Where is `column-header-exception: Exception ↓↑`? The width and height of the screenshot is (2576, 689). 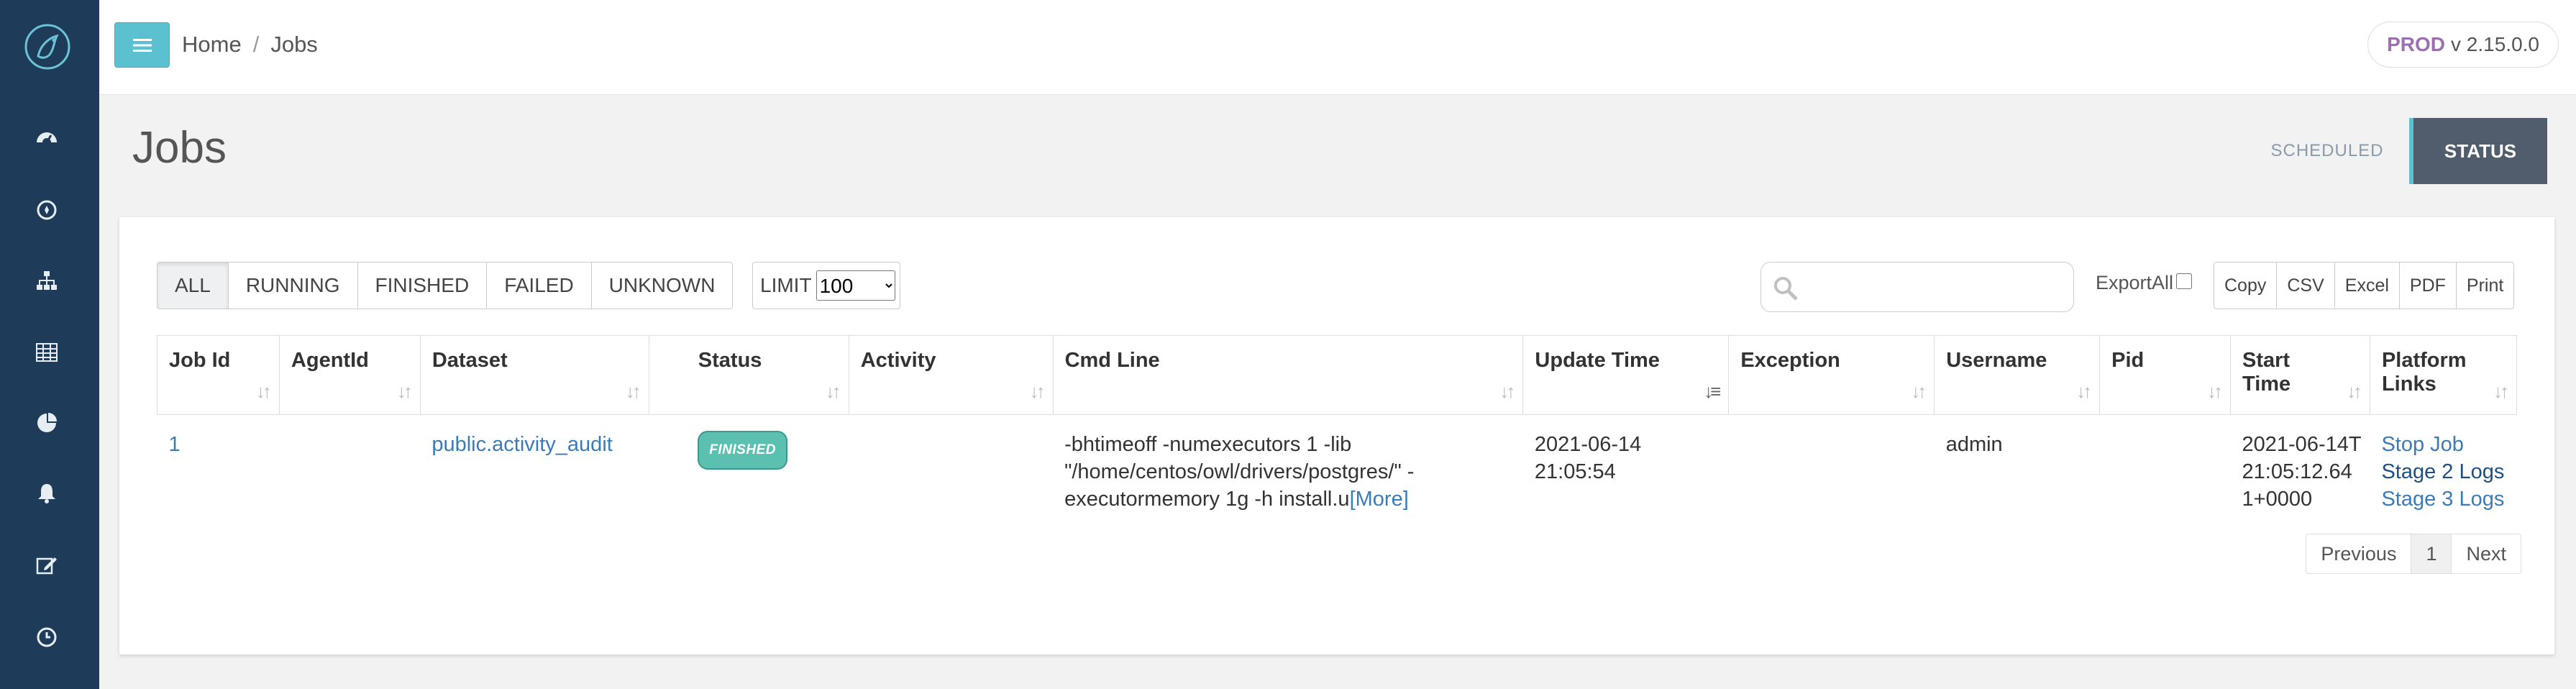
column-header-exception: Exception ↓↑ is located at coordinates (1831, 375).